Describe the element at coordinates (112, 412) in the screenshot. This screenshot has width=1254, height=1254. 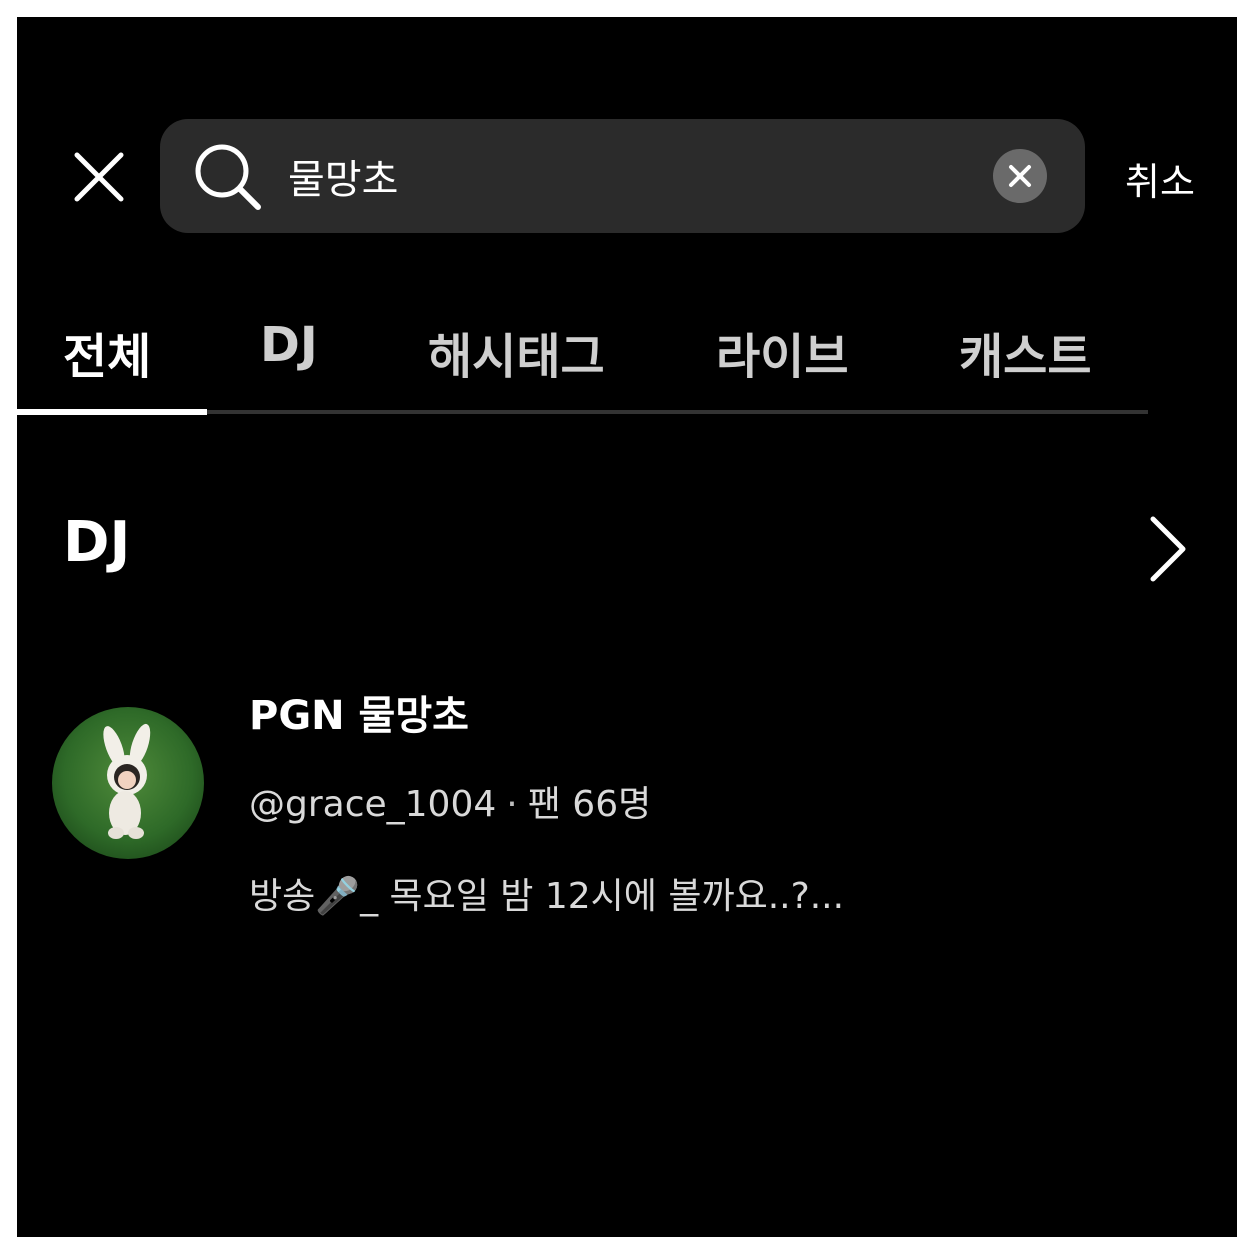
I see `tab-active-indicator` at that location.